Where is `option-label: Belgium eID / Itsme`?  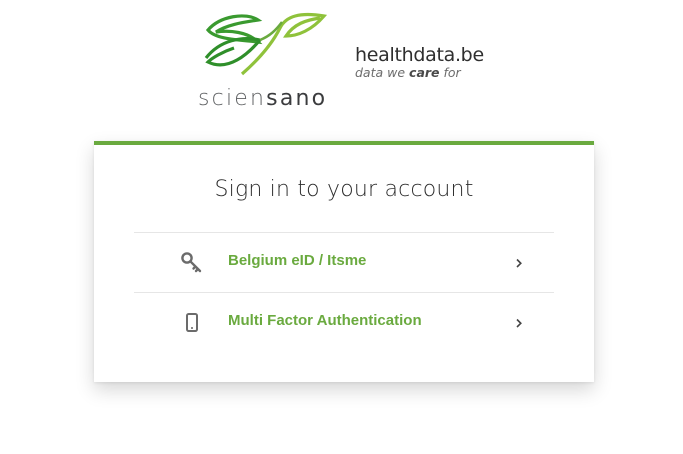 option-label: Belgium eID / Itsme is located at coordinates (297, 260).